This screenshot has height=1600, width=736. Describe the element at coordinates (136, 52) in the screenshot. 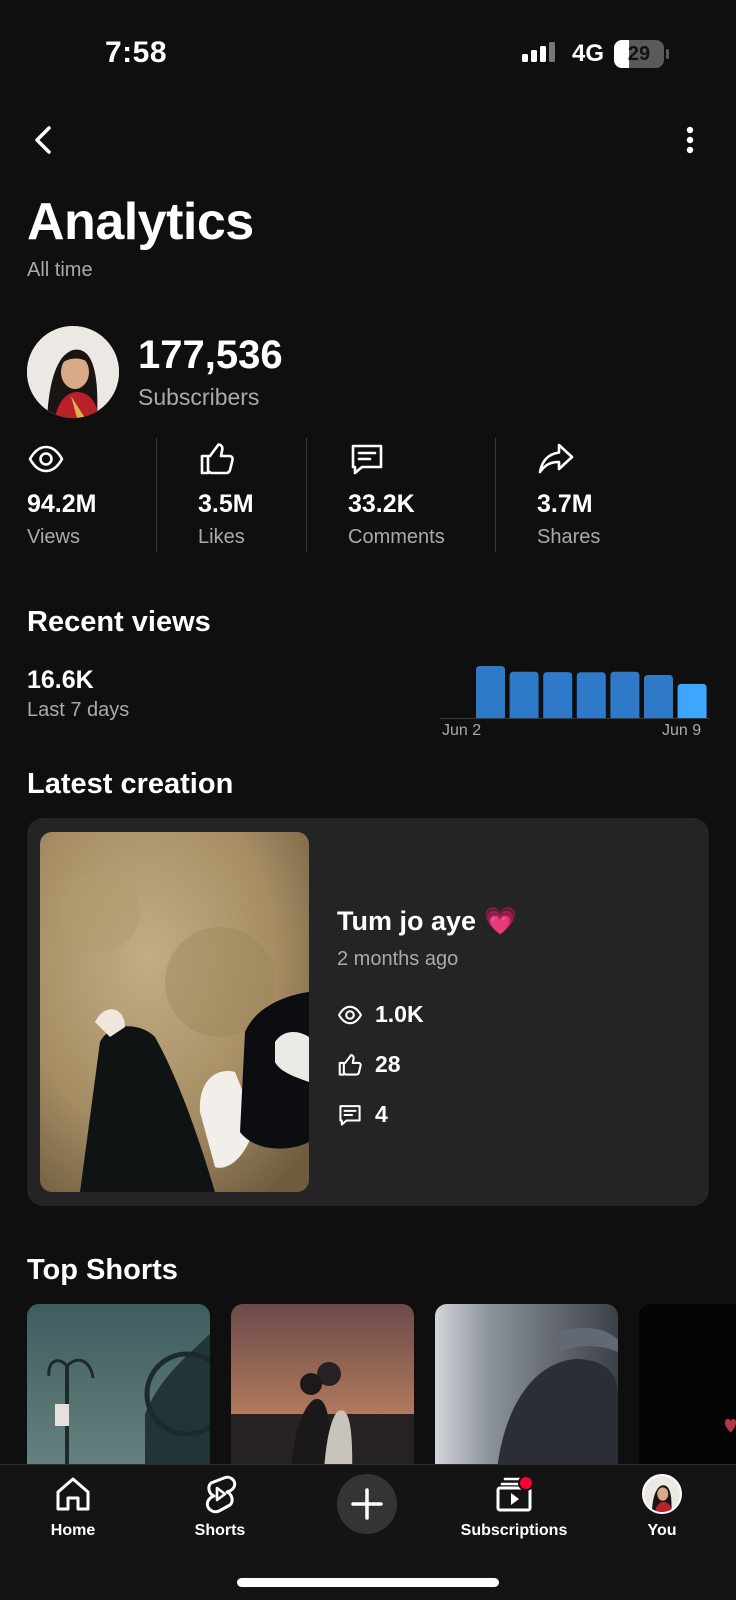

I see `status-time: 7:58` at that location.